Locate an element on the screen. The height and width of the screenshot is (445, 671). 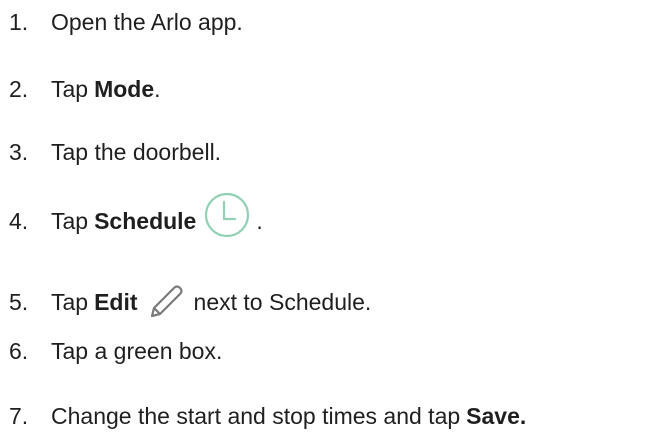
step-4: 4. Tap Schedule . is located at coordinates (136, 216).